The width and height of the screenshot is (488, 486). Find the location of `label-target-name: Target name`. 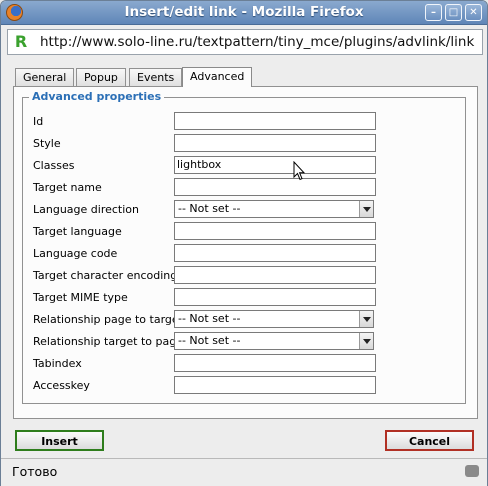

label-target-name: Target name is located at coordinates (67, 187).